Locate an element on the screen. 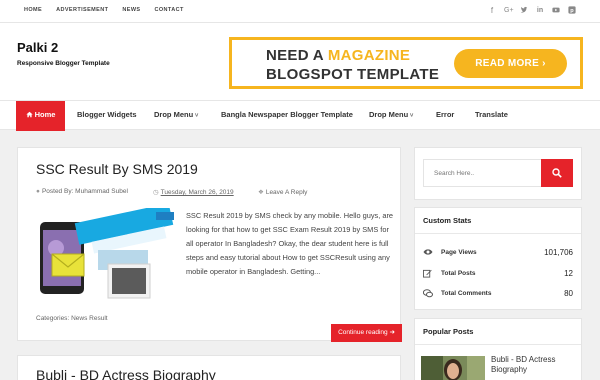 This screenshot has width=600, height=380. google-plus-icon: G+ is located at coordinates (509, 11).